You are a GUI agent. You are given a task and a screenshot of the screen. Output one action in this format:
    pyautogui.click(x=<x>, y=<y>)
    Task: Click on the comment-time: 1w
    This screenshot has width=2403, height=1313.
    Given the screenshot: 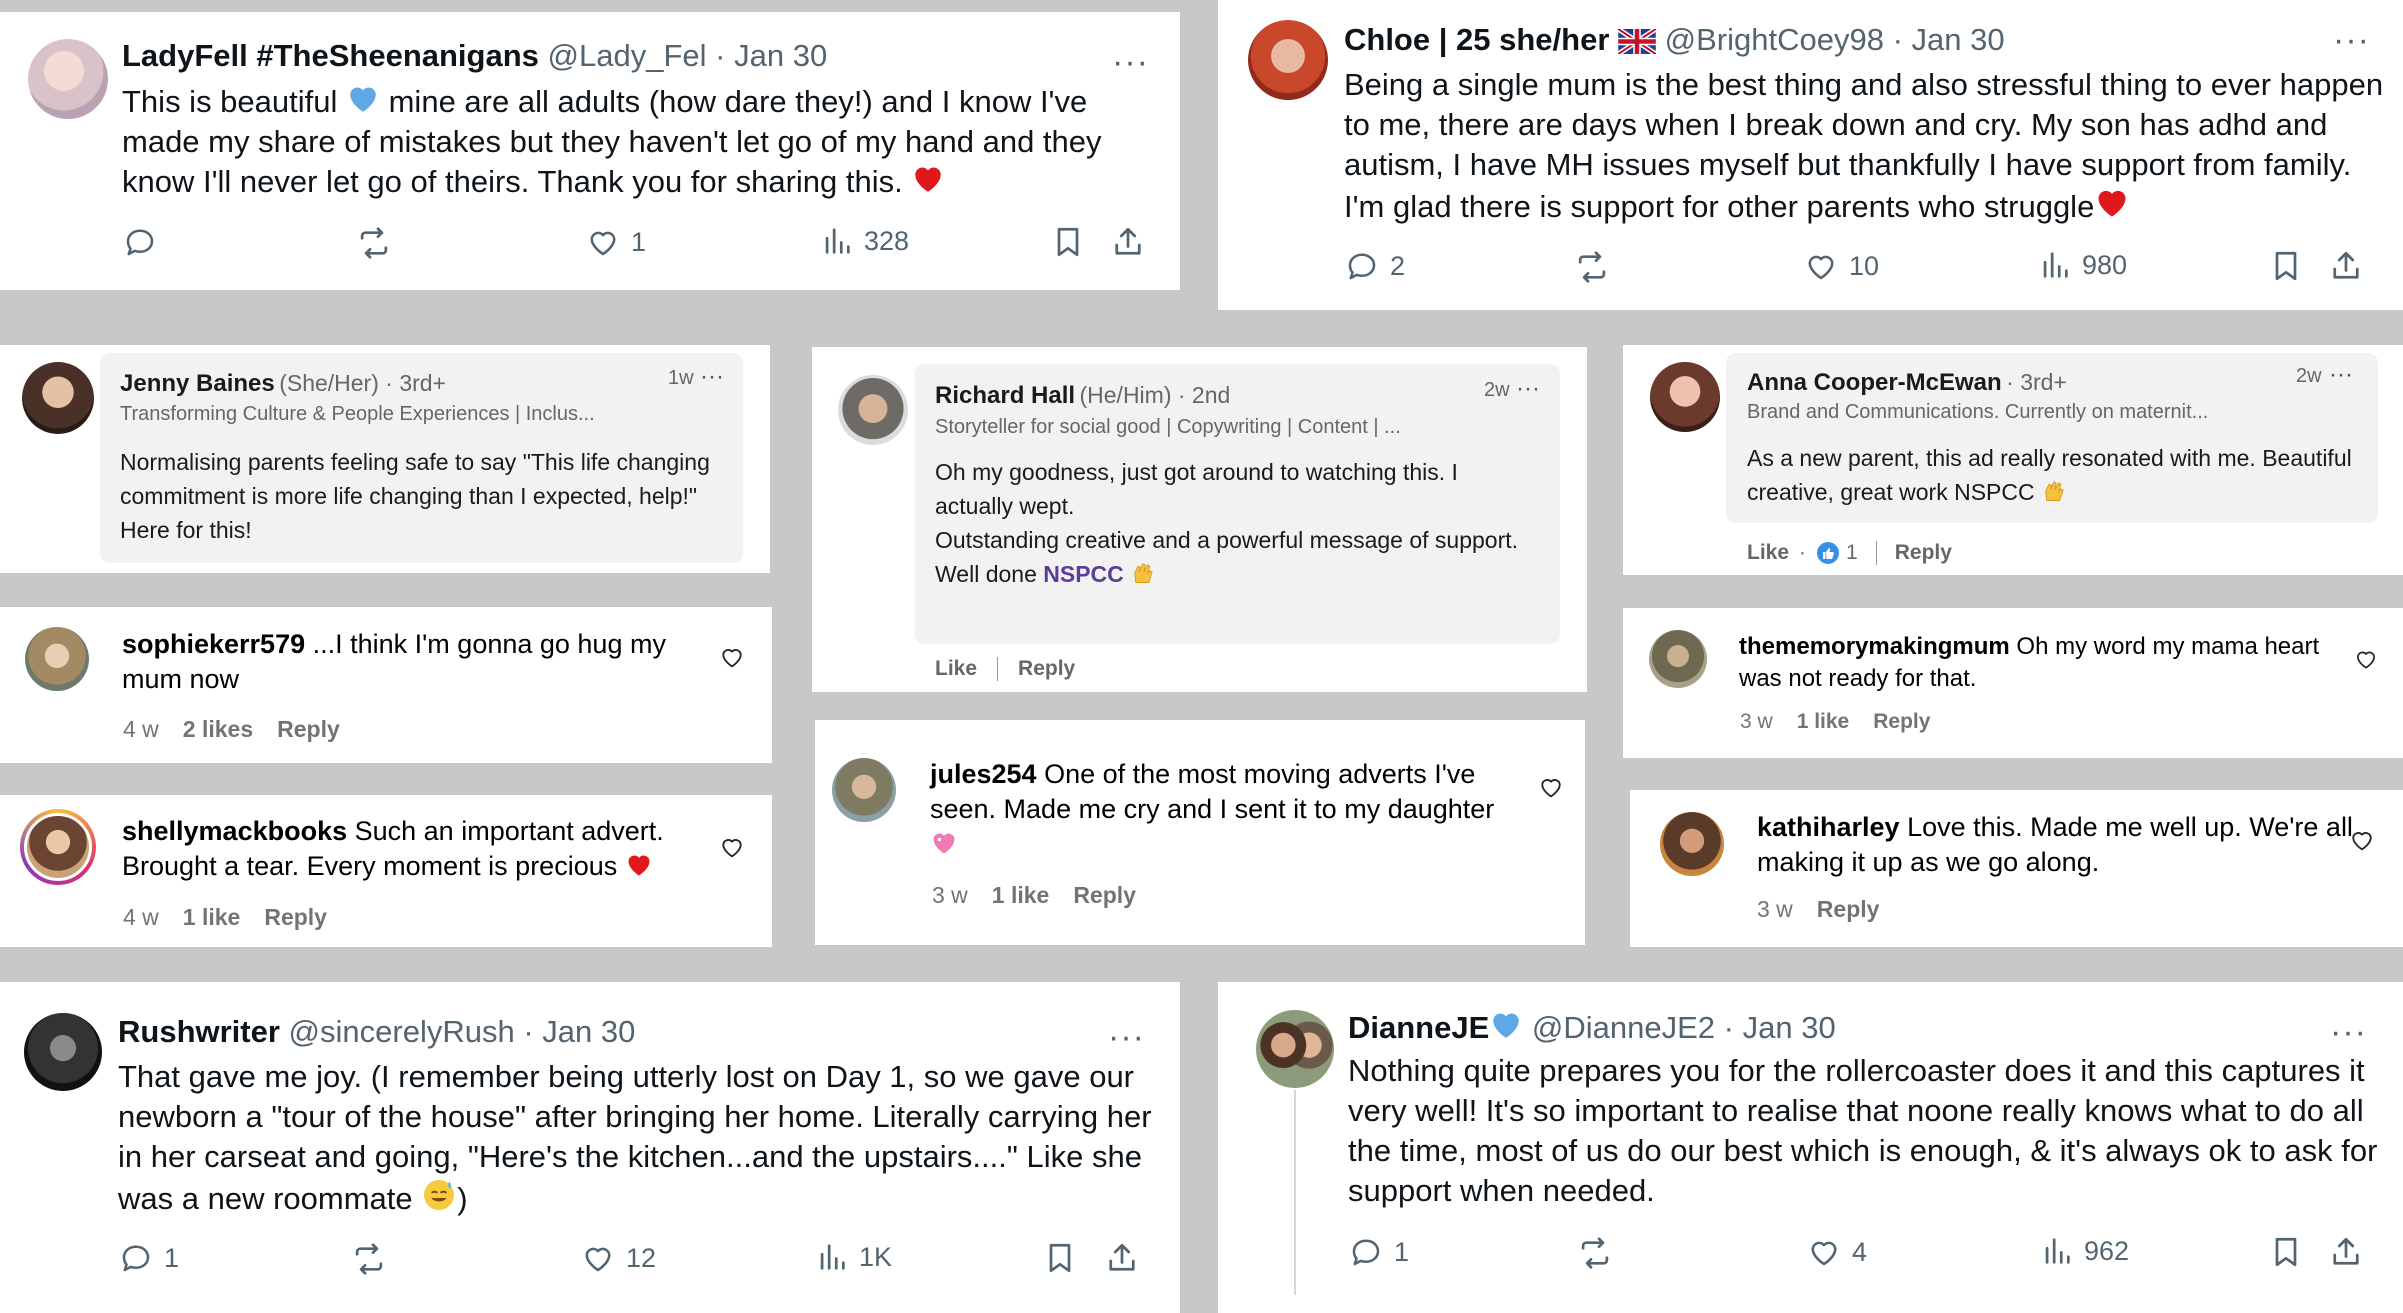 What is the action you would take?
    pyautogui.click(x=681, y=378)
    